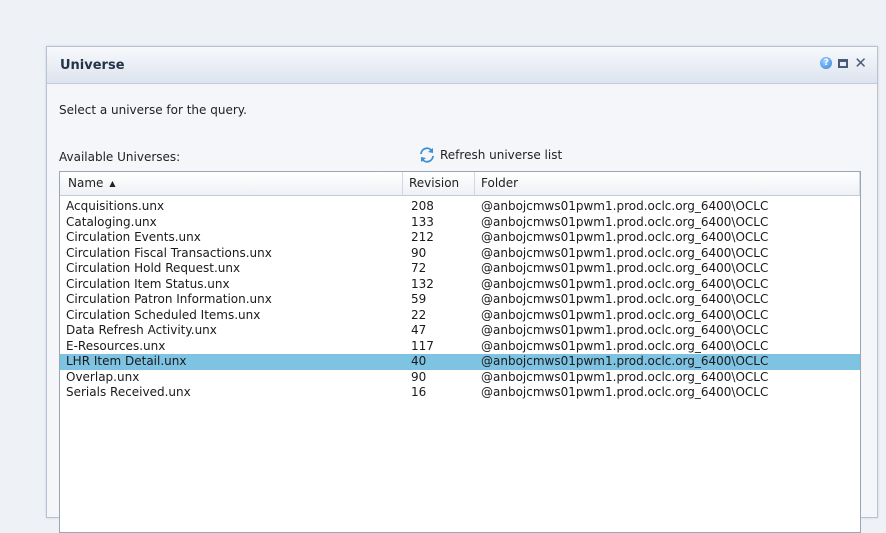 This screenshot has width=886, height=533. Describe the element at coordinates (116, 345) in the screenshot. I see `cell-name: E-Resources.unx` at that location.